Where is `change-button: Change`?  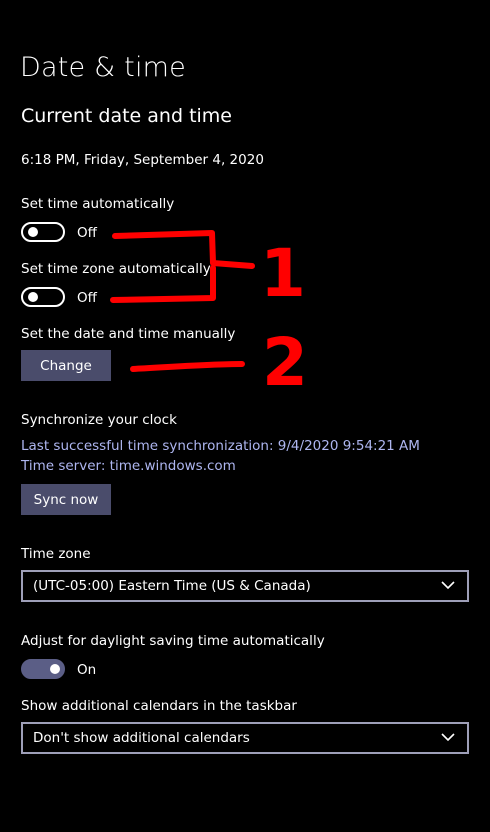 change-button: Change is located at coordinates (66, 365).